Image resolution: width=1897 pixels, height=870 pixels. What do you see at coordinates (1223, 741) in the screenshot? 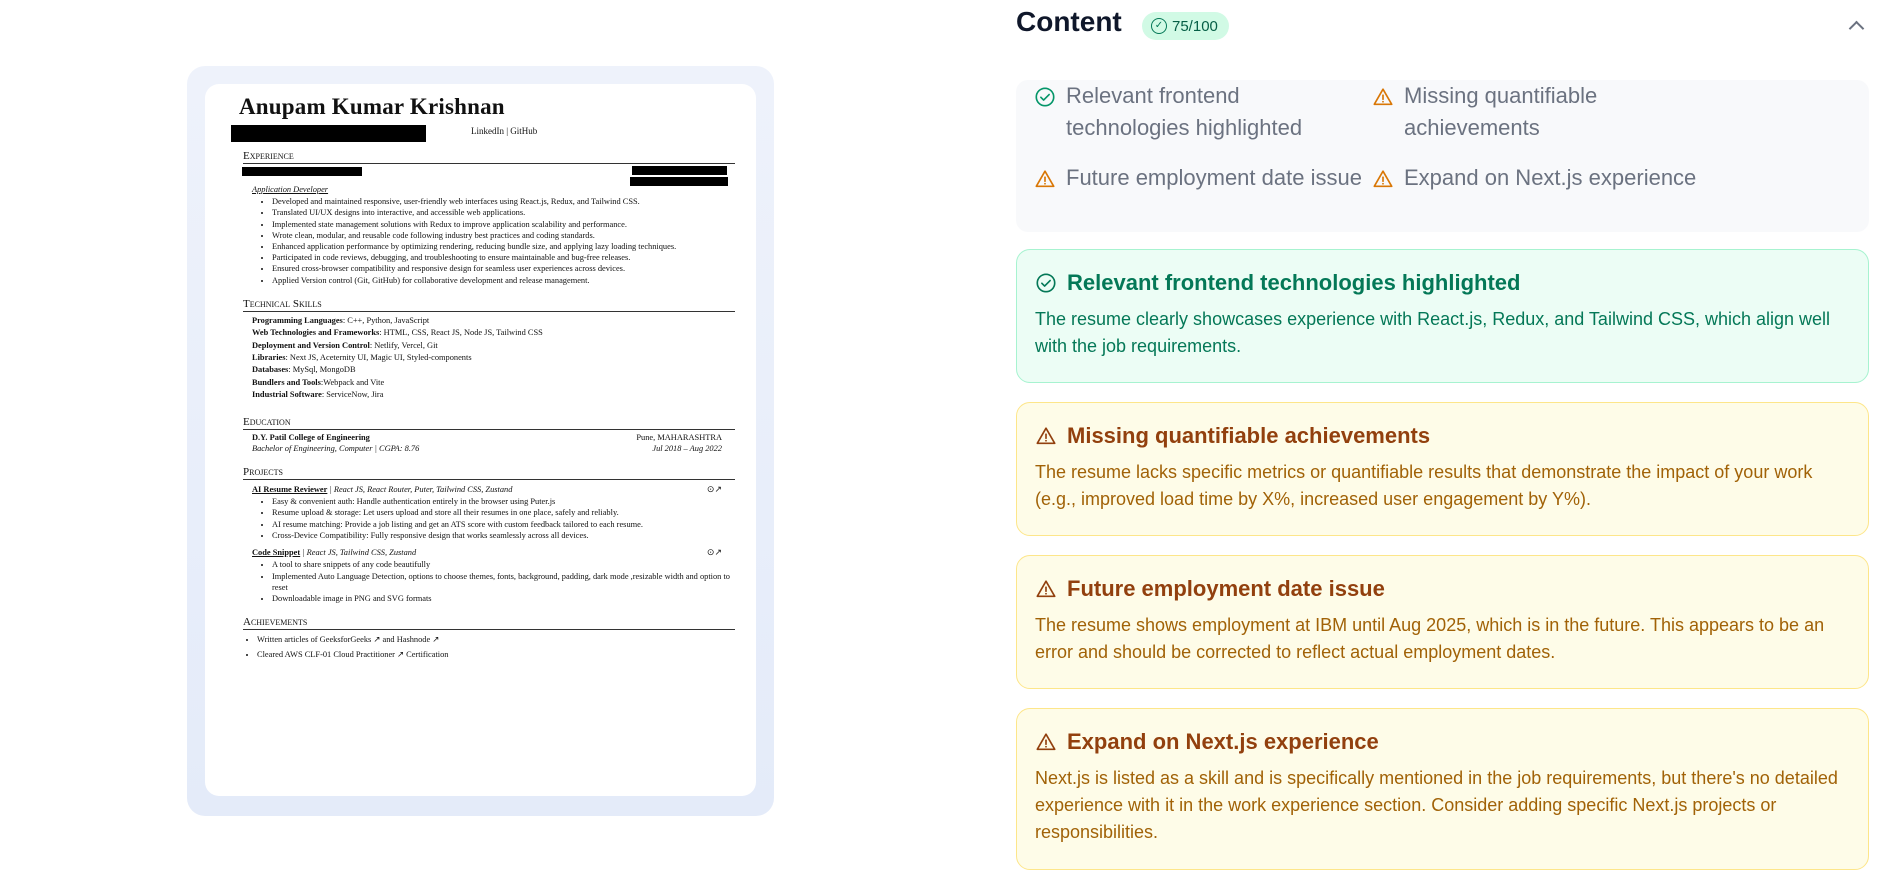
I see `card-title: Expand on Next.js experience` at bounding box center [1223, 741].